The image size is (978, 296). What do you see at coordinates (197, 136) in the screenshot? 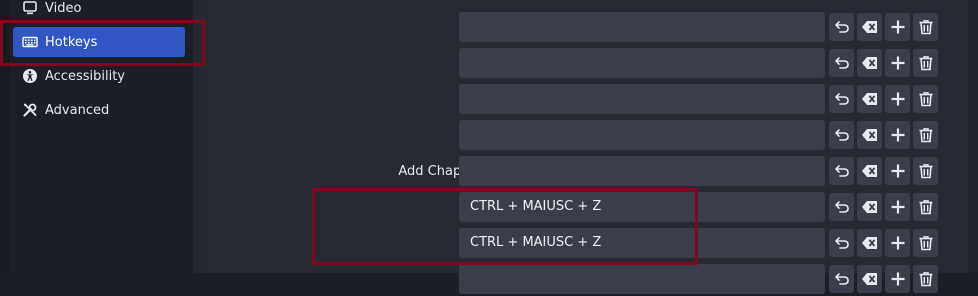
I see `panel-divider` at bounding box center [197, 136].